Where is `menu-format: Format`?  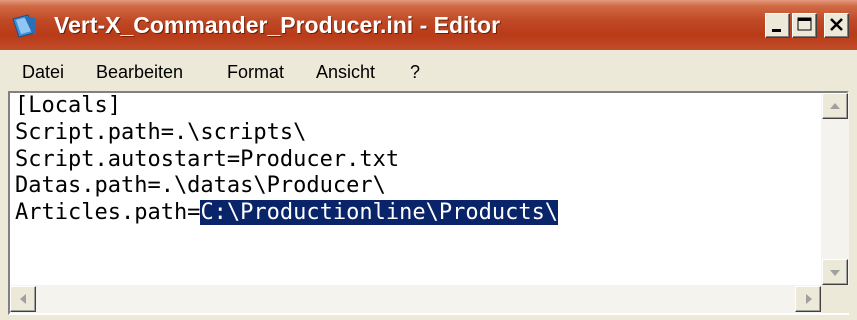 menu-format: Format is located at coordinates (255, 72).